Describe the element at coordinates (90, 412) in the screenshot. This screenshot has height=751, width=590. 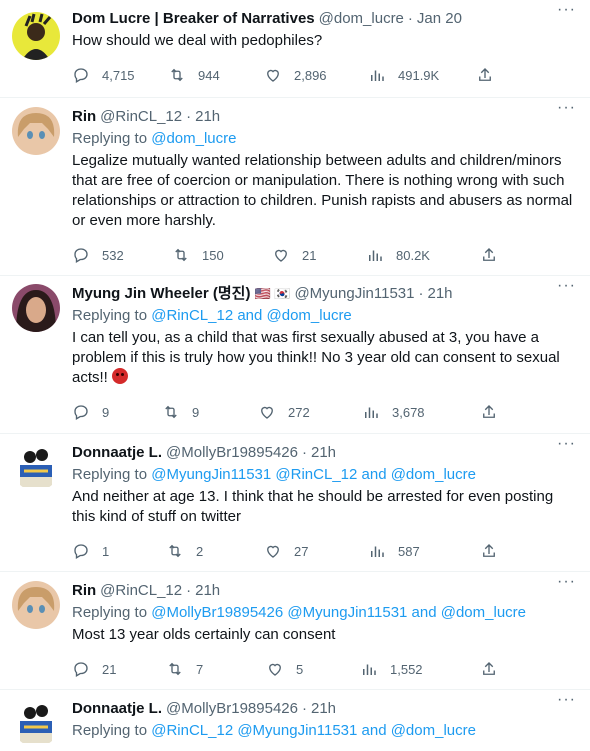
I see `reply-button: 9` at that location.